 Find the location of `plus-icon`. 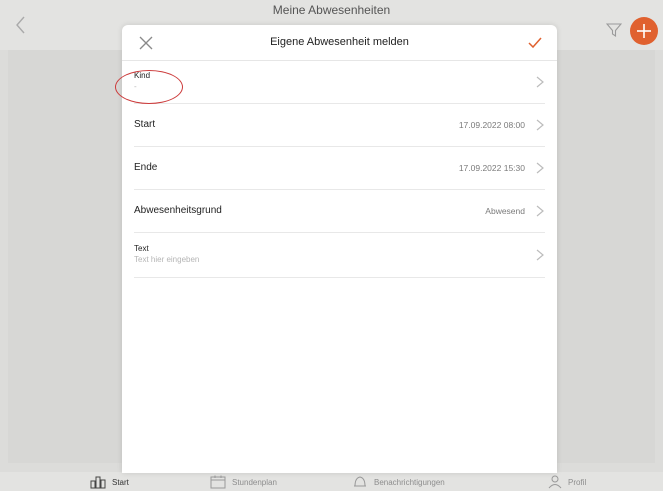

plus-icon is located at coordinates (644, 31).